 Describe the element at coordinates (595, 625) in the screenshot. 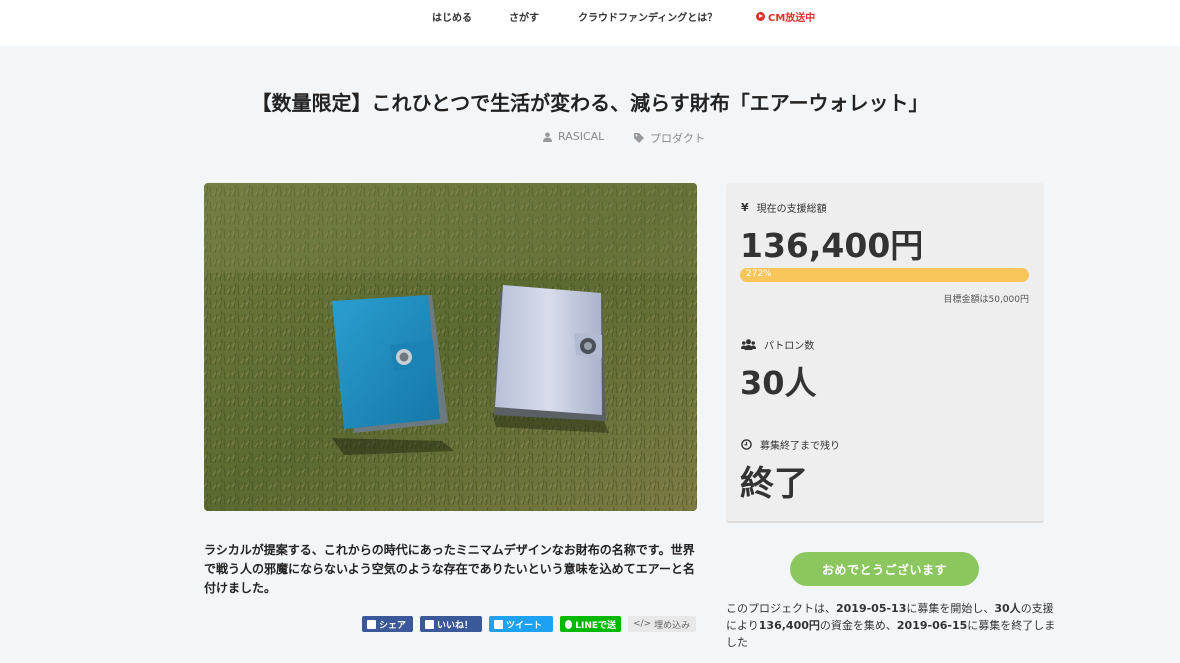

I see `line-share-label: LINEで送` at that location.